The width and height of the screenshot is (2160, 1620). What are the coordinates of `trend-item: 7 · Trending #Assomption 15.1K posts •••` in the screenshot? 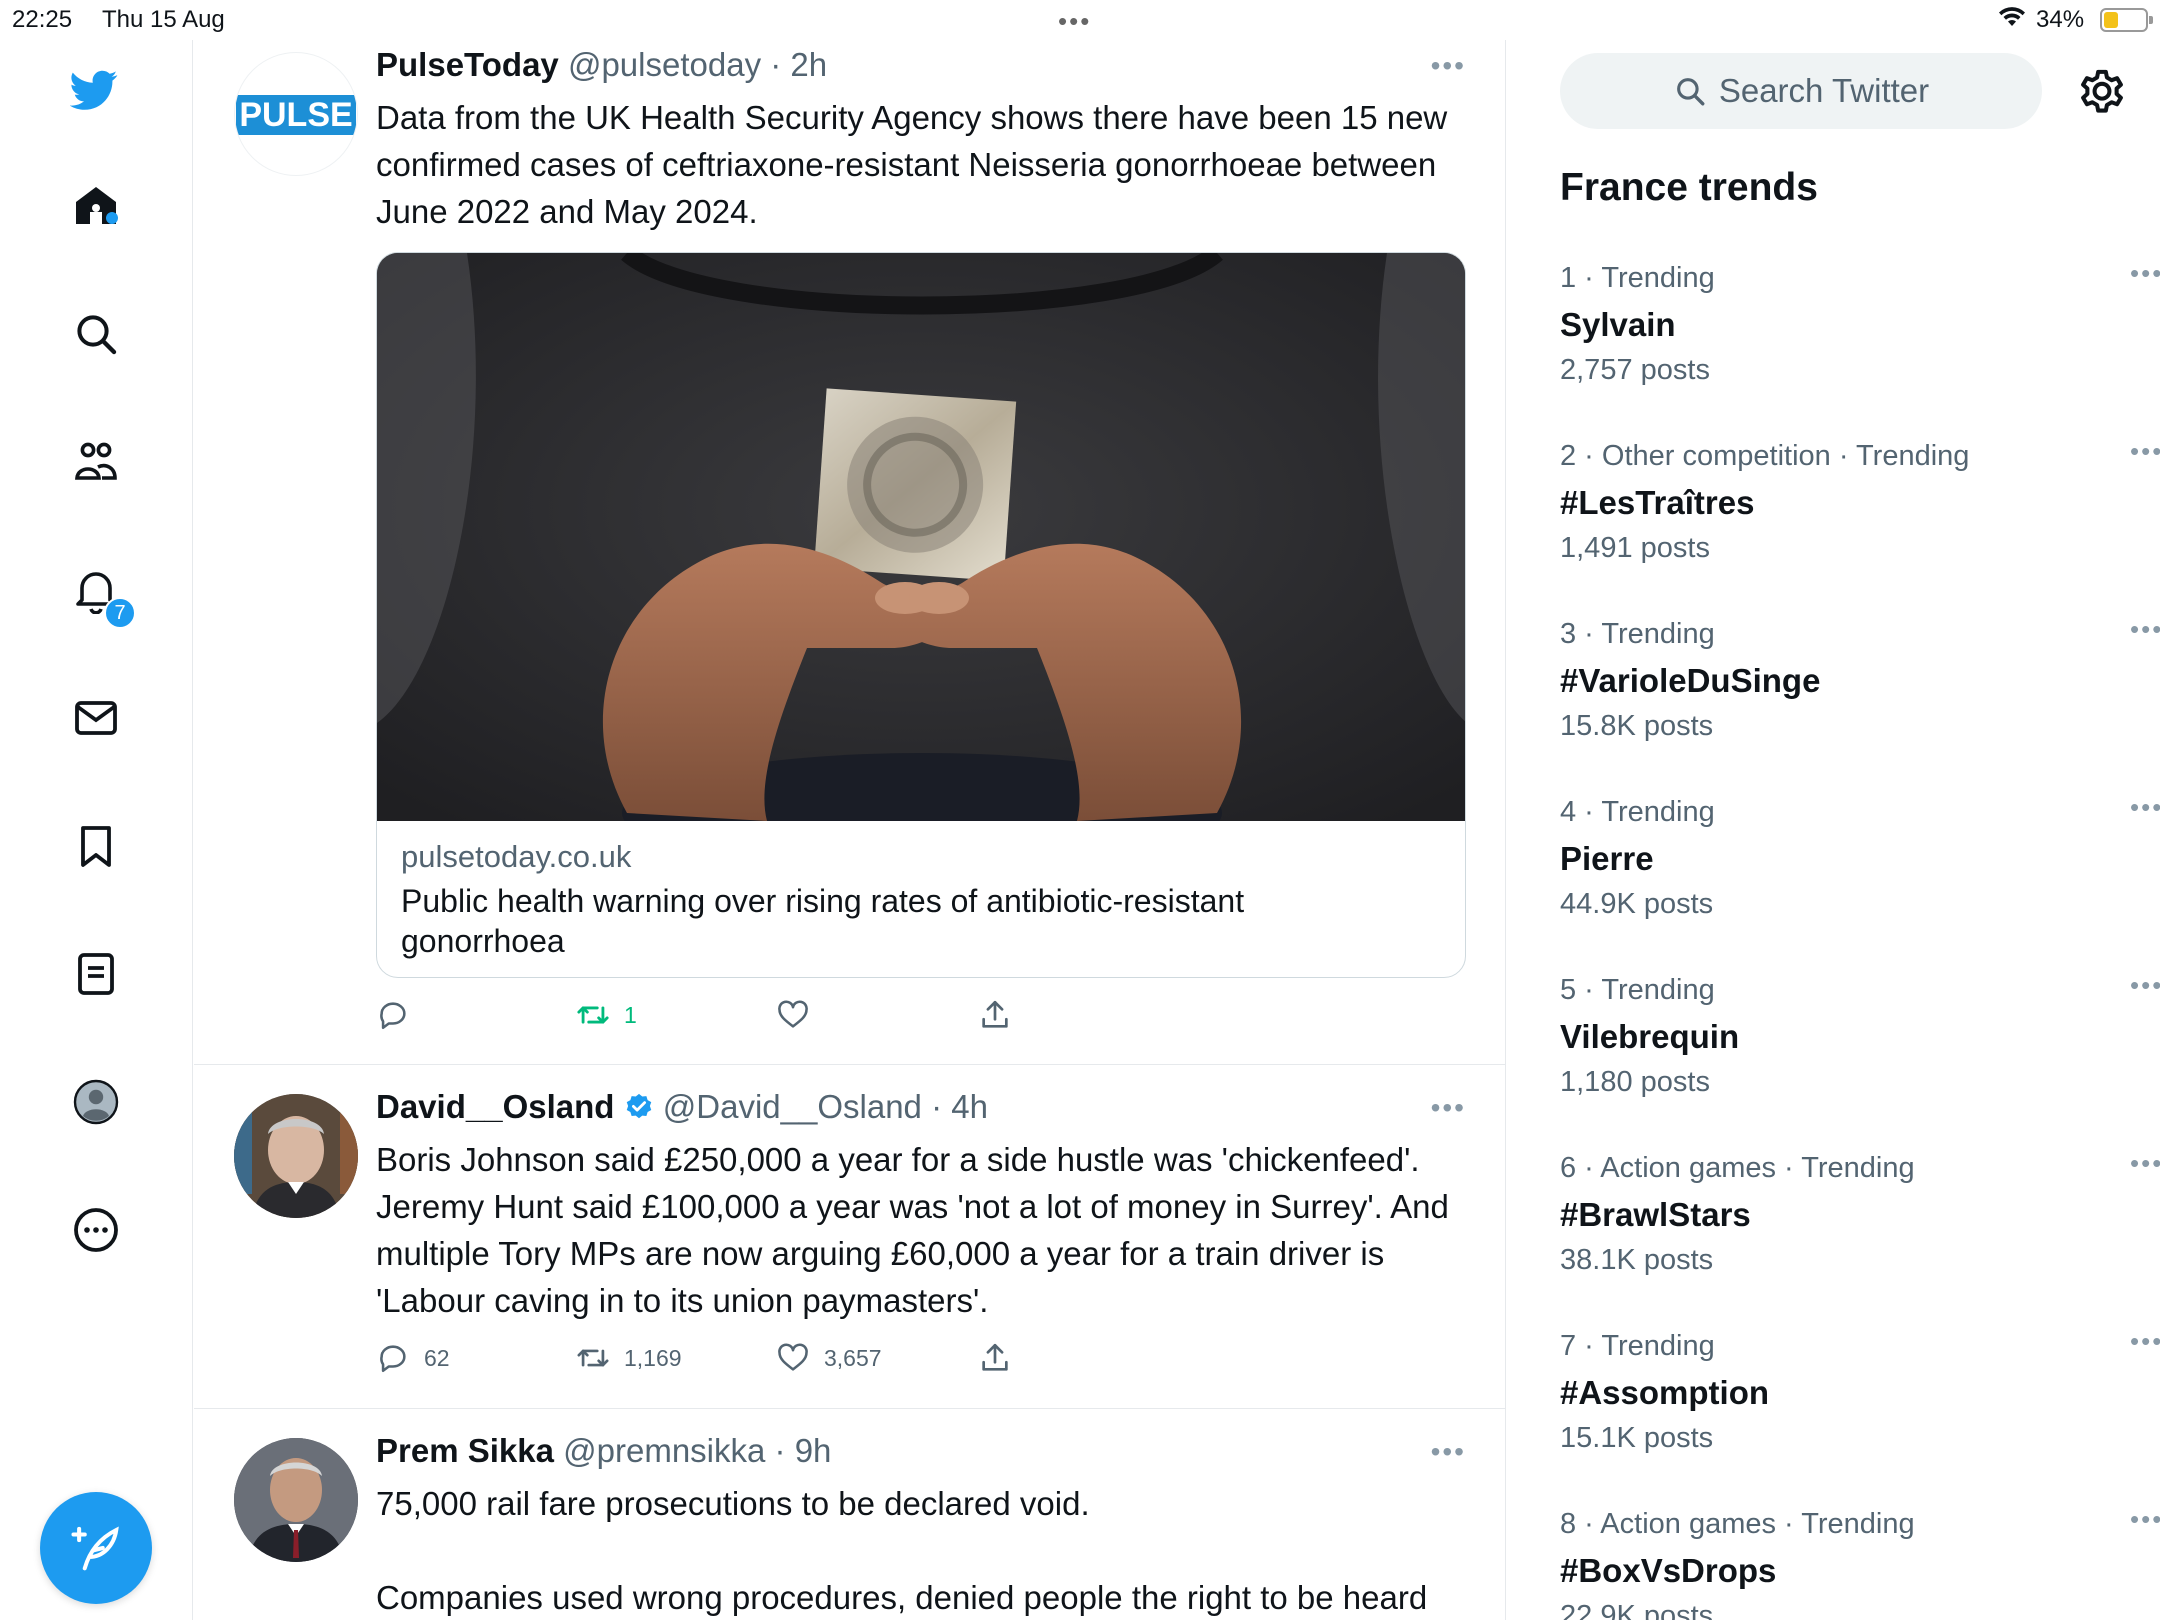 It's located at (1860, 1413).